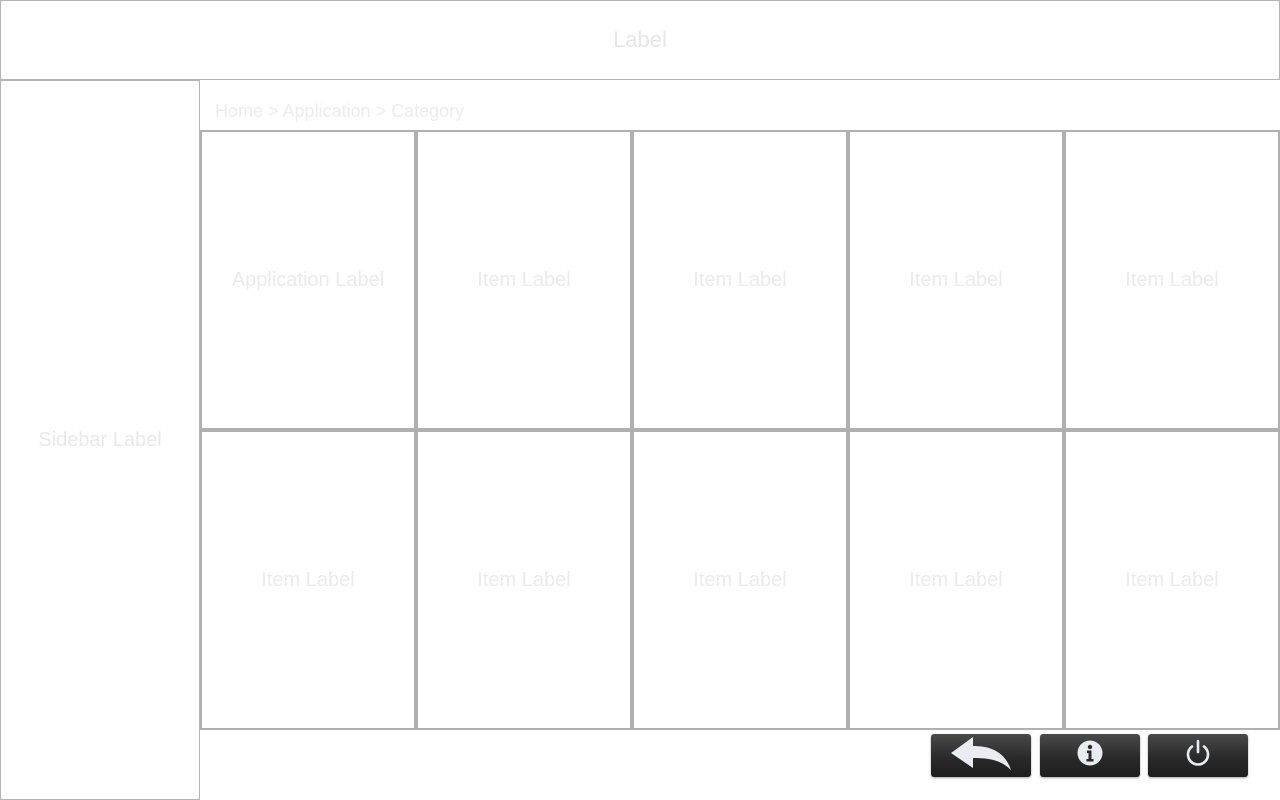  I want to click on tile-10: Item Label, so click(1172, 580).